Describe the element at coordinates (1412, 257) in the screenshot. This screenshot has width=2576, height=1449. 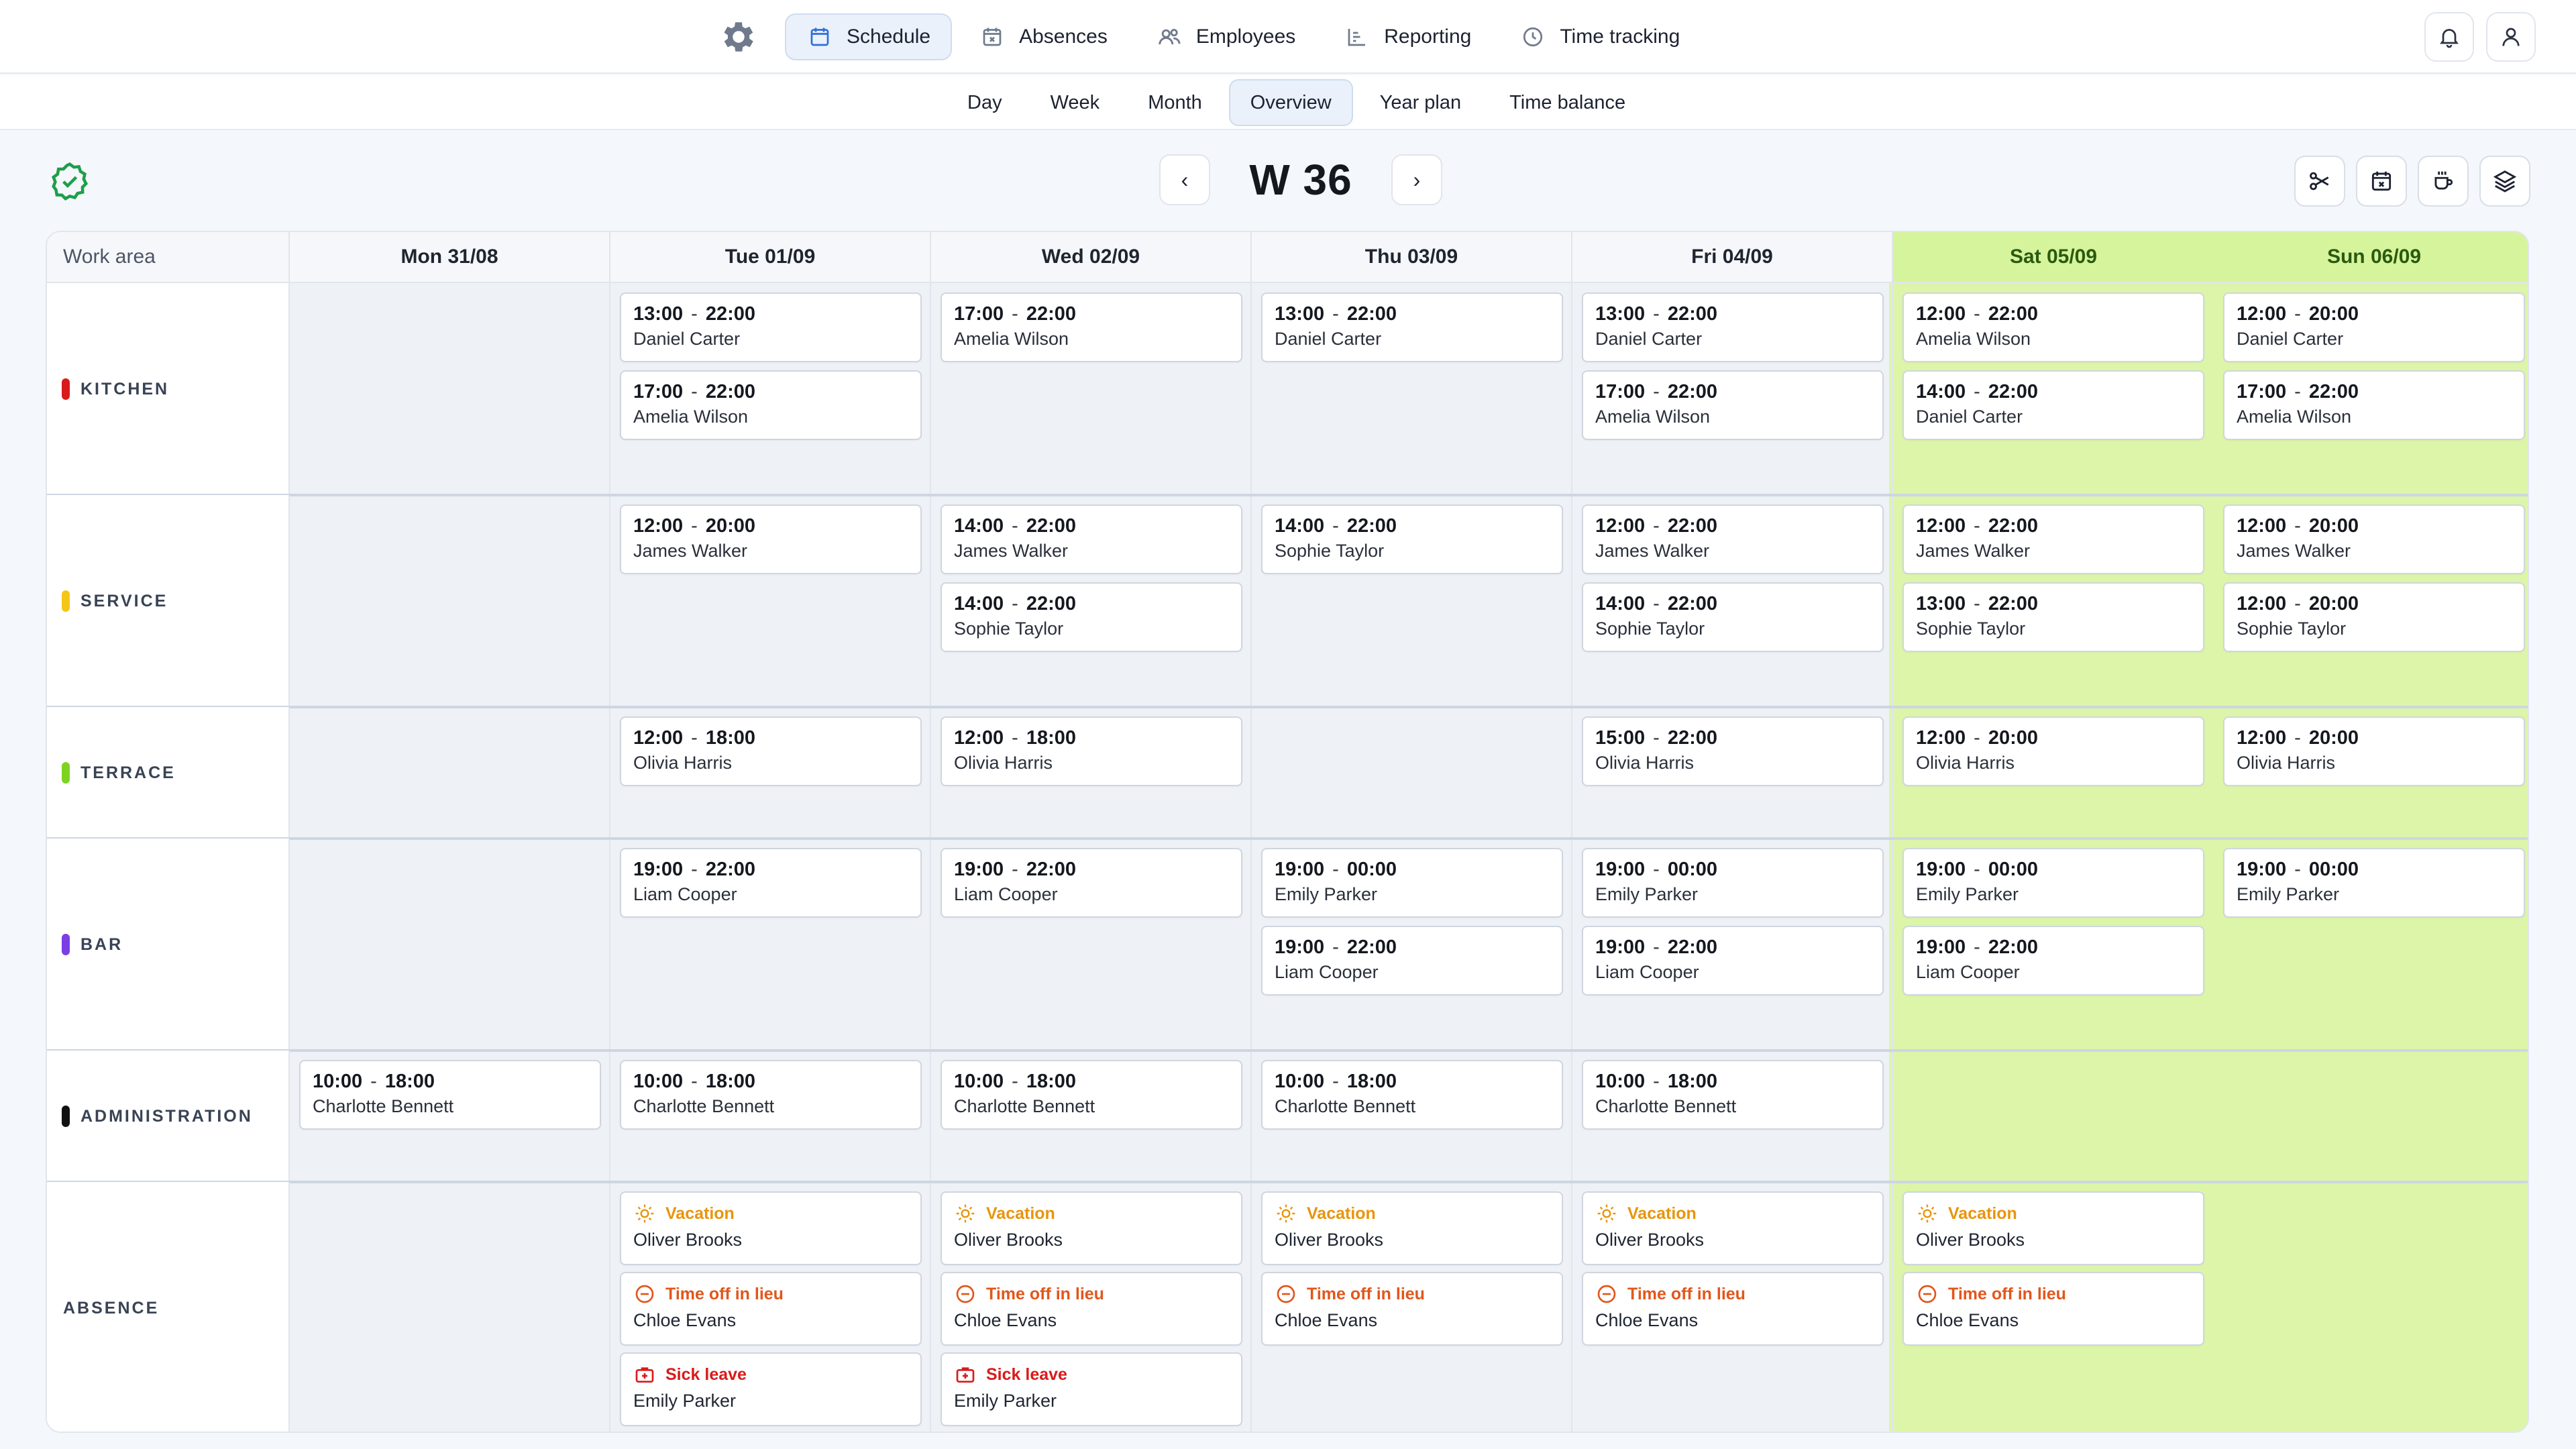
I see `day-header: Thu 03/09` at that location.